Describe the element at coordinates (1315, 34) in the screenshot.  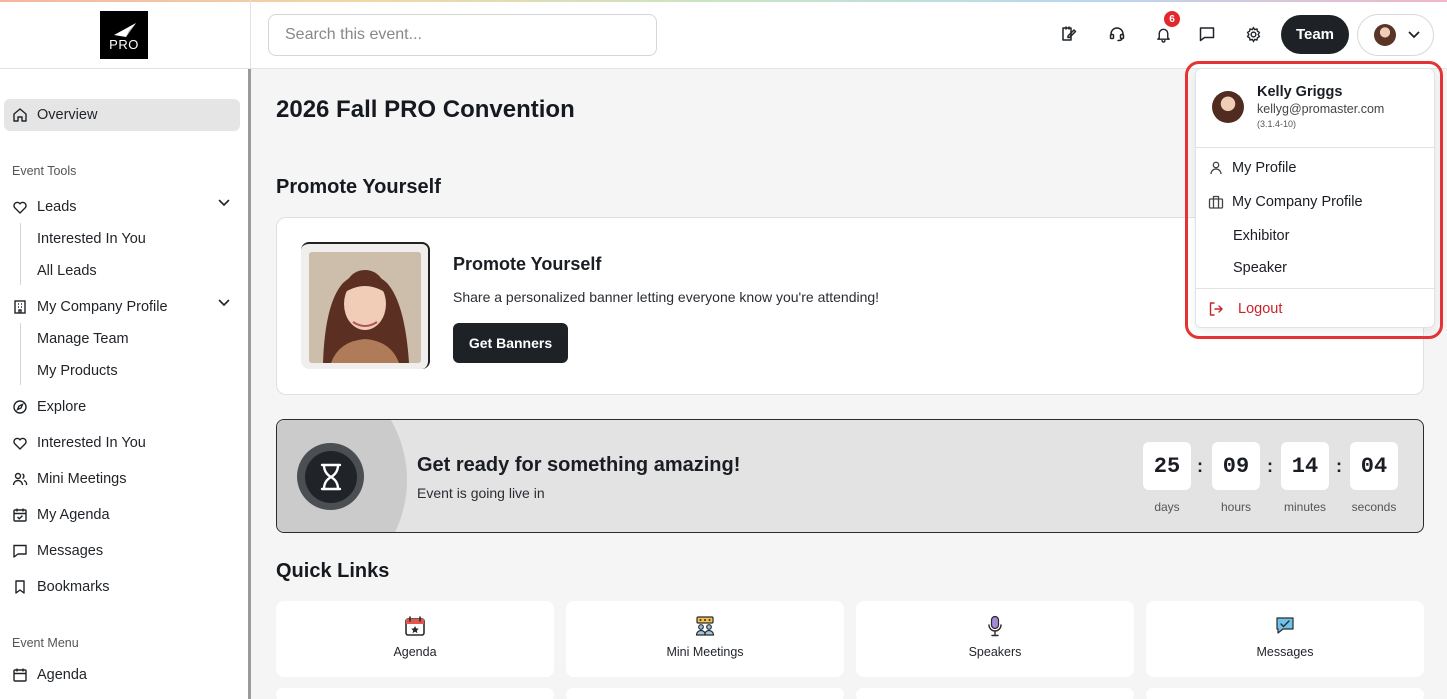
I see `team-button: Team` at that location.